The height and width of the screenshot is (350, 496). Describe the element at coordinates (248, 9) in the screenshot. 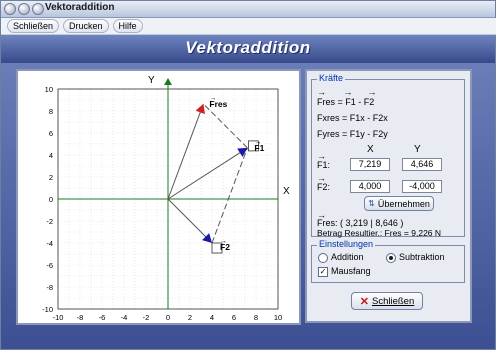

I see `title-bar: Vektoraddition` at that location.